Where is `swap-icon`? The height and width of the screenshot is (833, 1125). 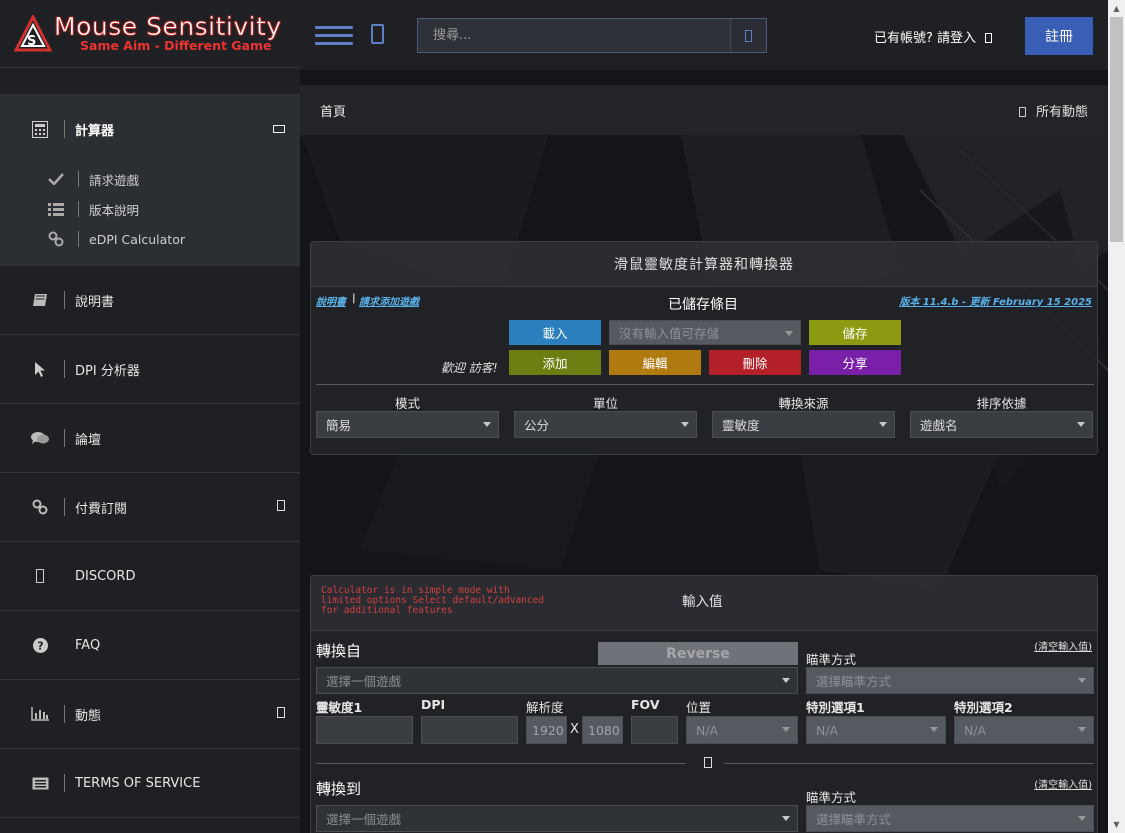 swap-icon is located at coordinates (708, 762).